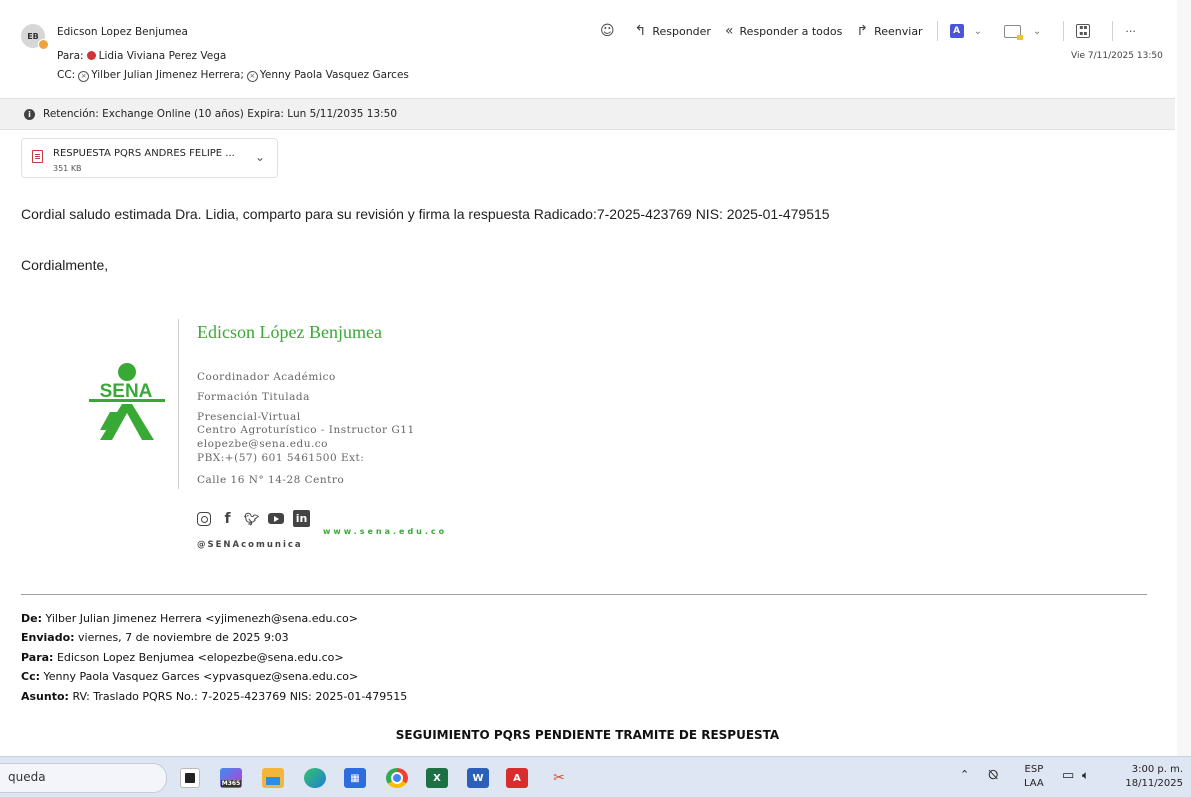 The image size is (1191, 797). Describe the element at coordinates (584, 594) in the screenshot. I see `forward-divider` at that location.